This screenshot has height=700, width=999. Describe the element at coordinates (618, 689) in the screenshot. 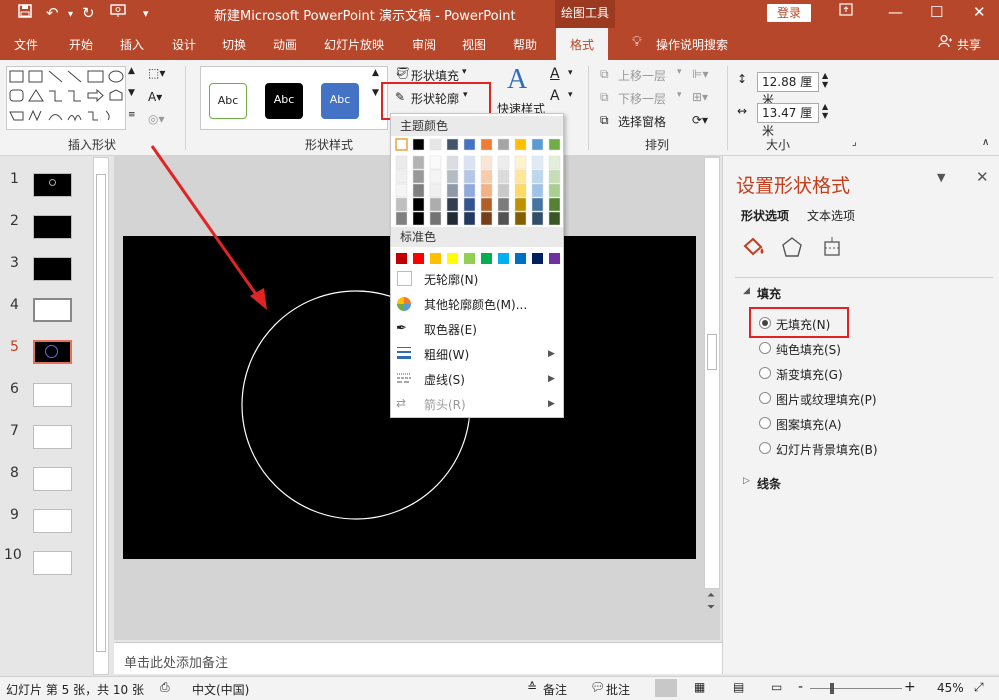

I see `comments-button: 批注` at that location.